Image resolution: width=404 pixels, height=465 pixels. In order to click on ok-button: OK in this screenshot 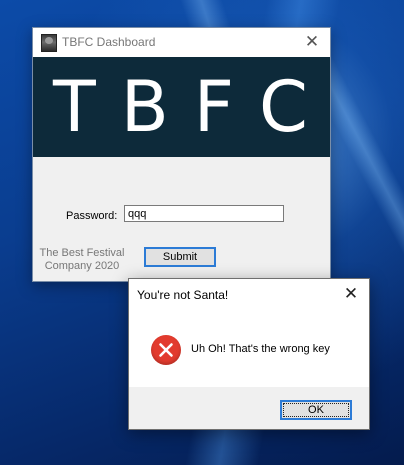, I will do `click(316, 410)`.